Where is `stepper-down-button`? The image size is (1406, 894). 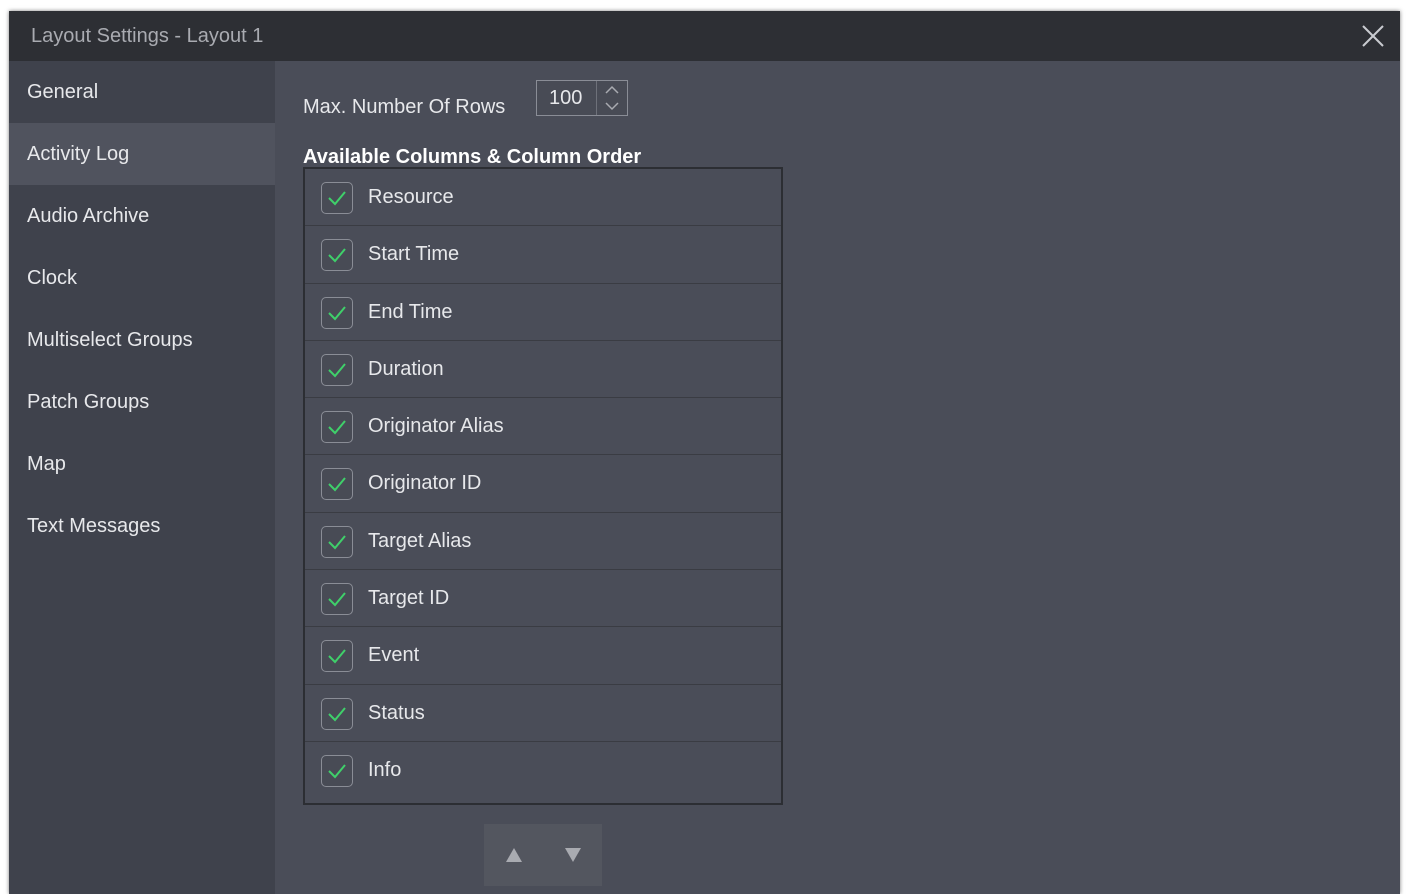 stepper-down-button is located at coordinates (612, 106).